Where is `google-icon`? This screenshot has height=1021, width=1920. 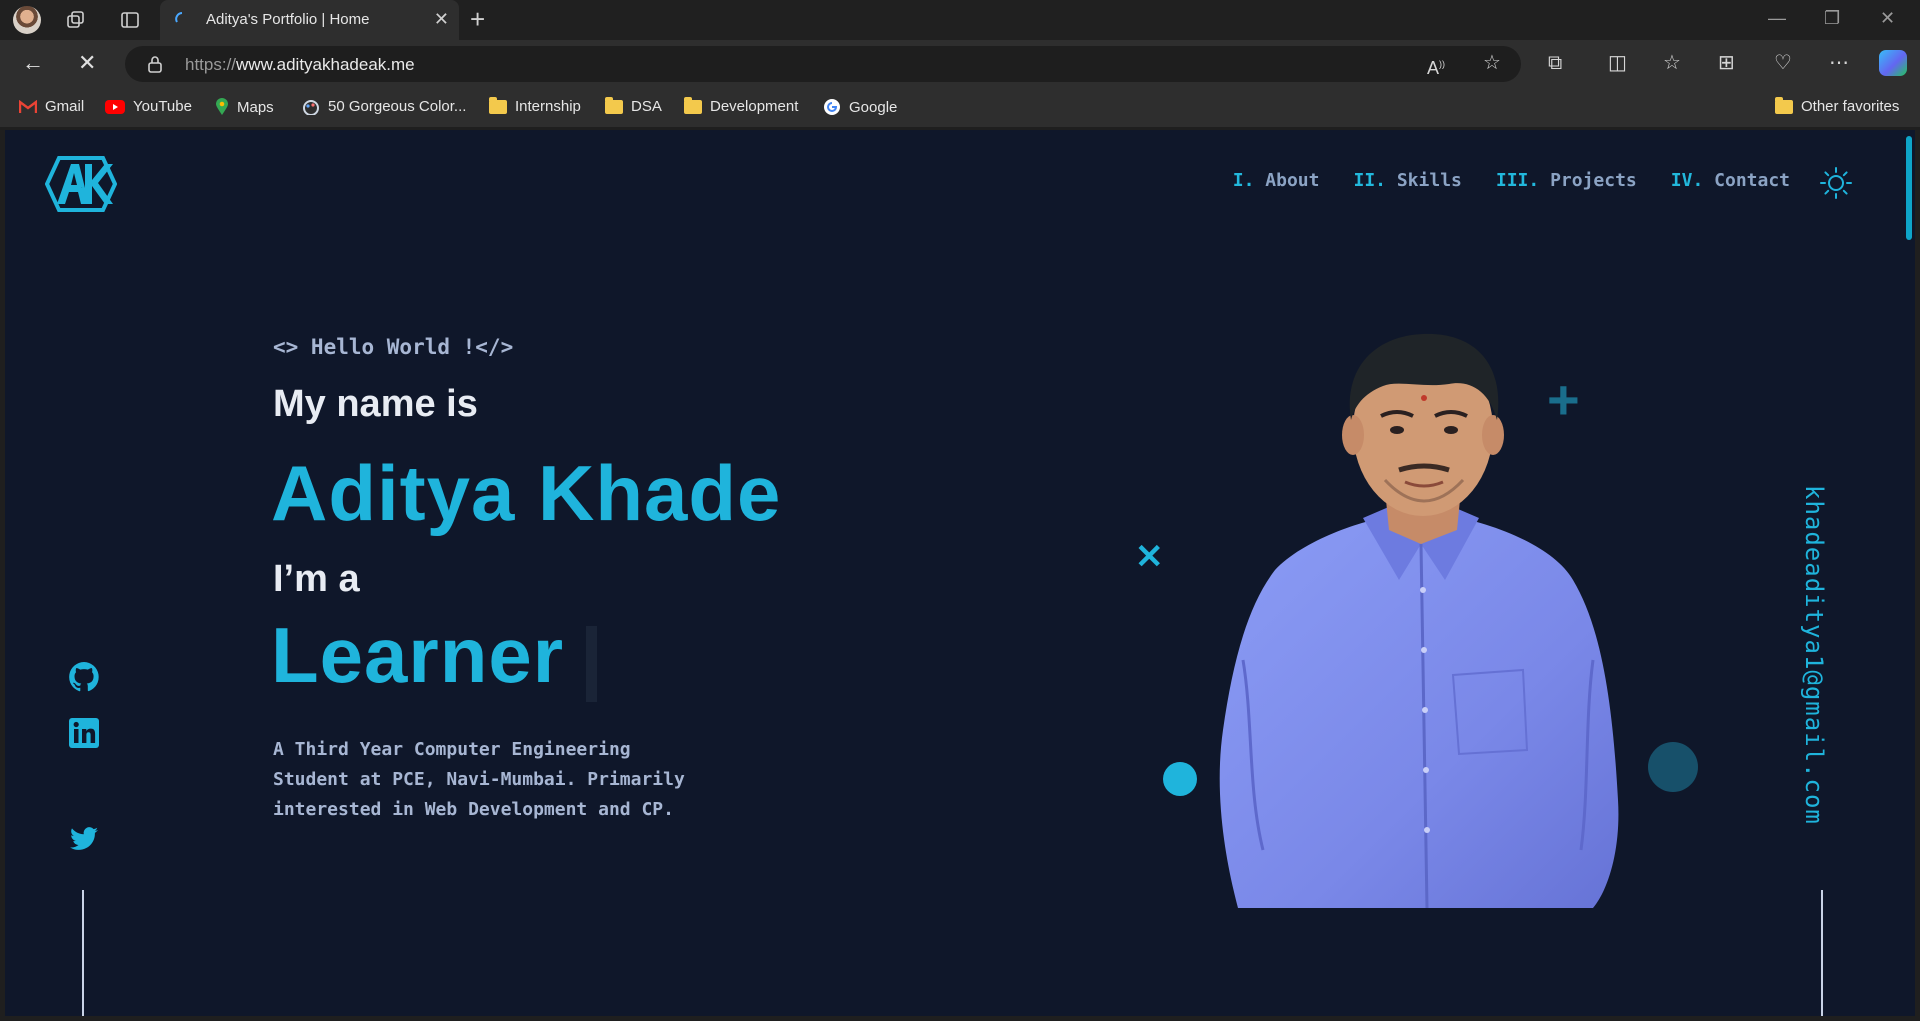
google-icon is located at coordinates (832, 107).